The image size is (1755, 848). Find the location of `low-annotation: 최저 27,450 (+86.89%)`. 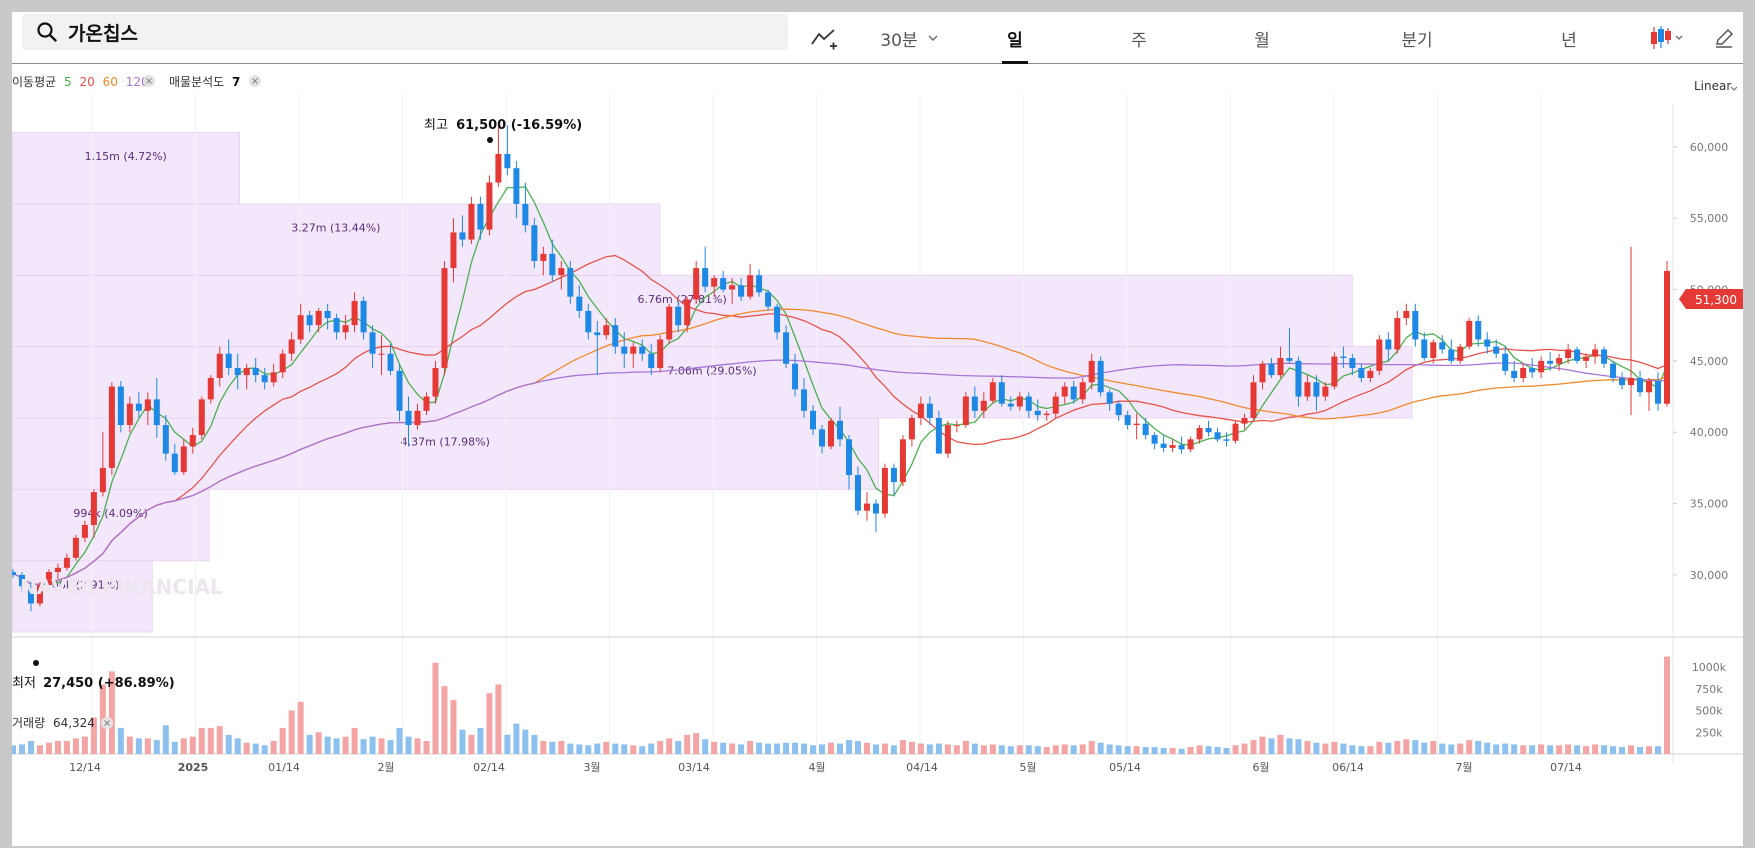

low-annotation: 최저 27,450 (+86.89%) is located at coordinates (93, 675).